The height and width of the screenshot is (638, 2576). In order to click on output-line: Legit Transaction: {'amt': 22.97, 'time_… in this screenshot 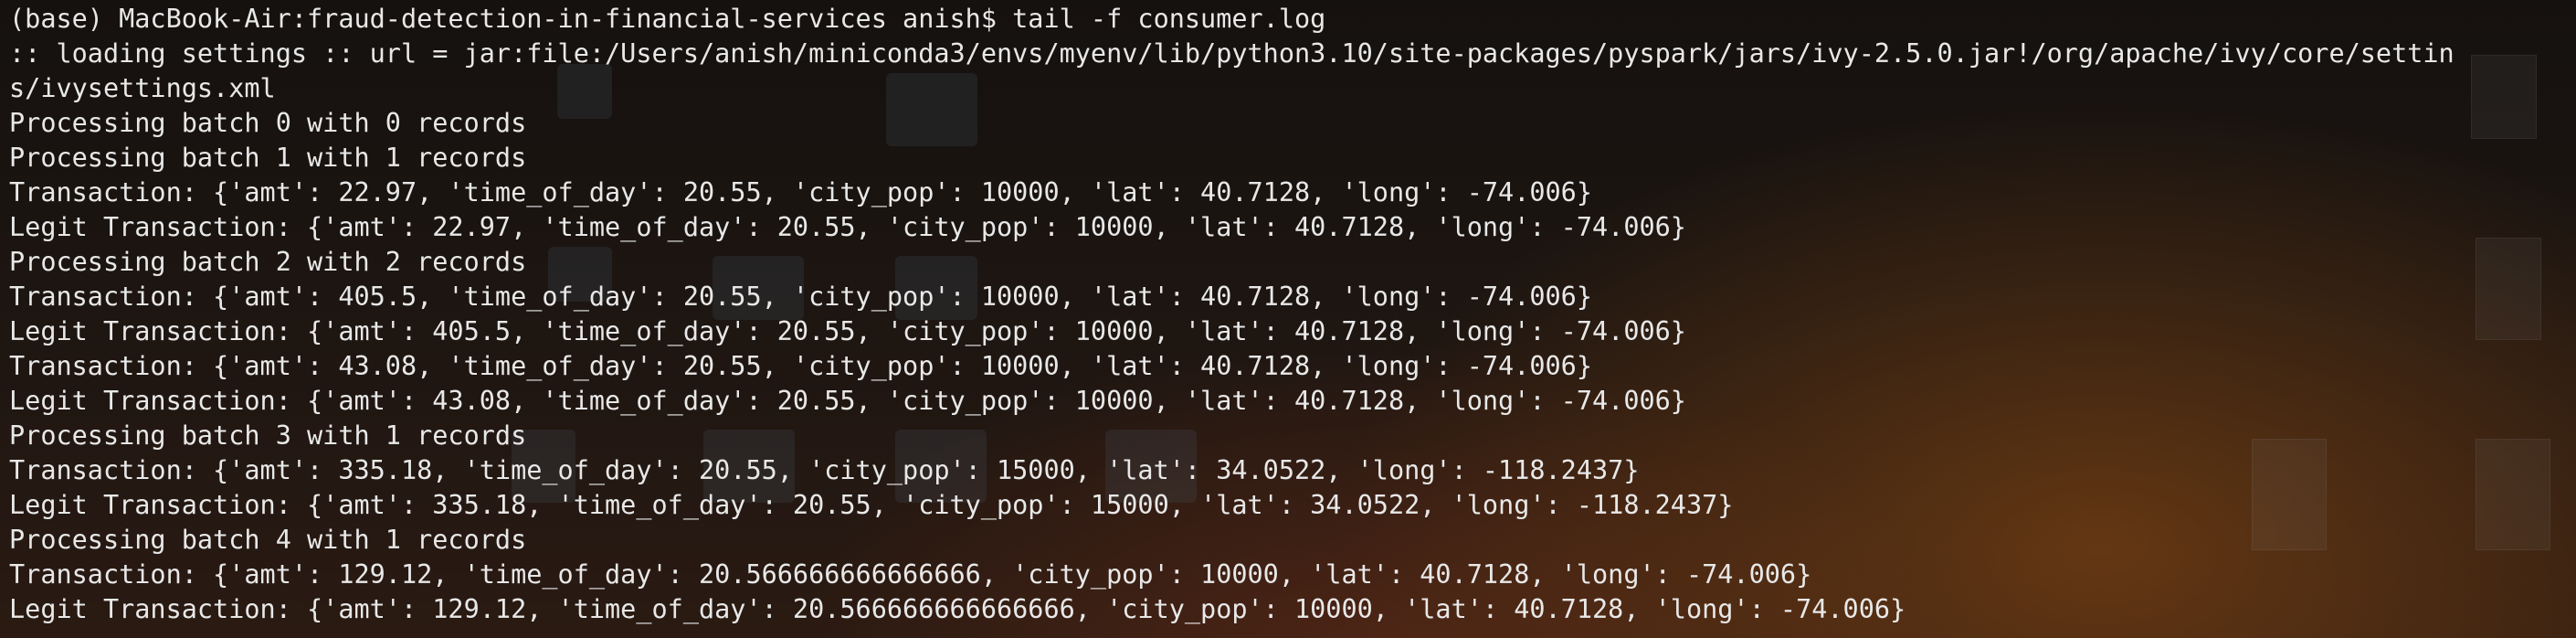, I will do `click(848, 227)`.